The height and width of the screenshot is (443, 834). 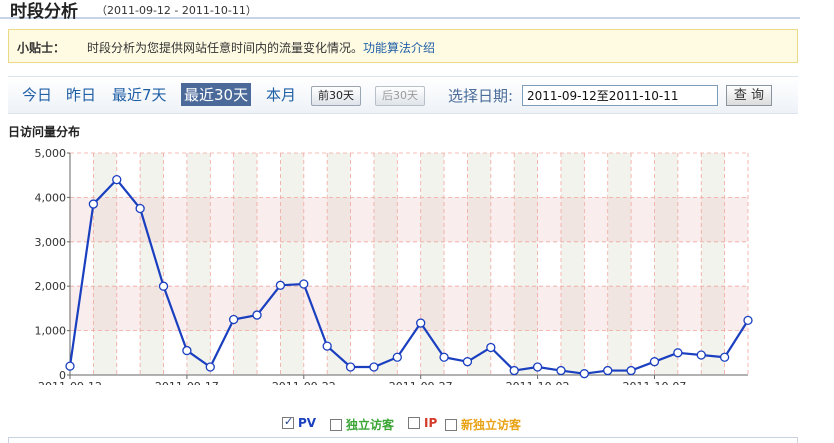 What do you see at coordinates (51, 153) in the screenshot?
I see `y-tick-label: 5,000` at bounding box center [51, 153].